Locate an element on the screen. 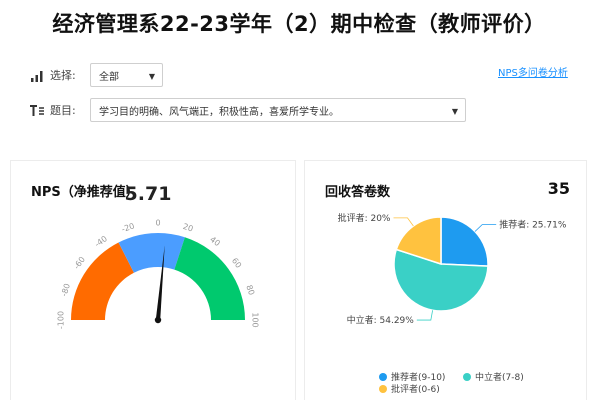 The width and height of the screenshot is (598, 400). gauge-tick-label: 20 is located at coordinates (188, 228).